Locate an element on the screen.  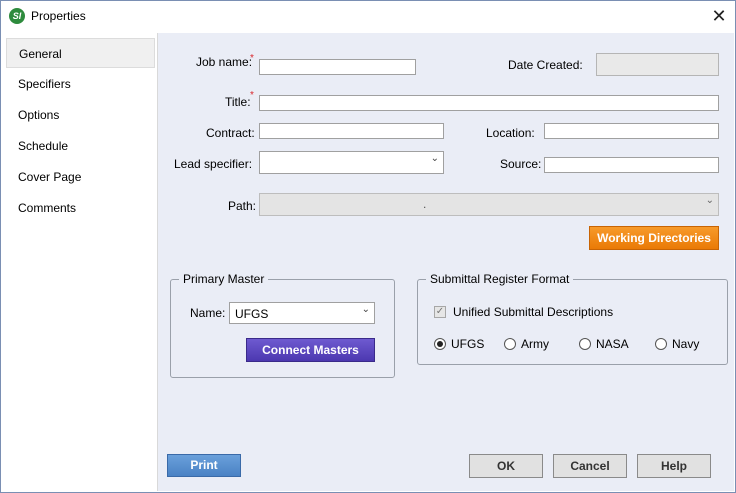
contract-label: Contract: is located at coordinates (230, 133).